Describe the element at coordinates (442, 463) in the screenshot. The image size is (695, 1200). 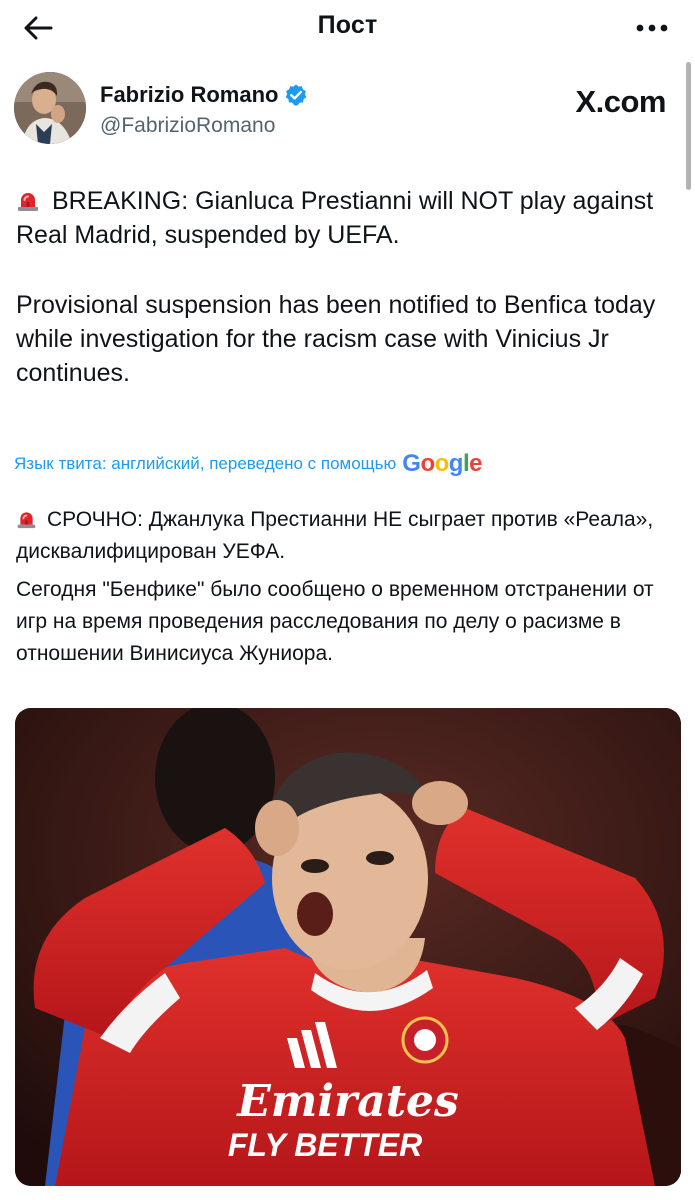
I see `google-logo: Google` at that location.